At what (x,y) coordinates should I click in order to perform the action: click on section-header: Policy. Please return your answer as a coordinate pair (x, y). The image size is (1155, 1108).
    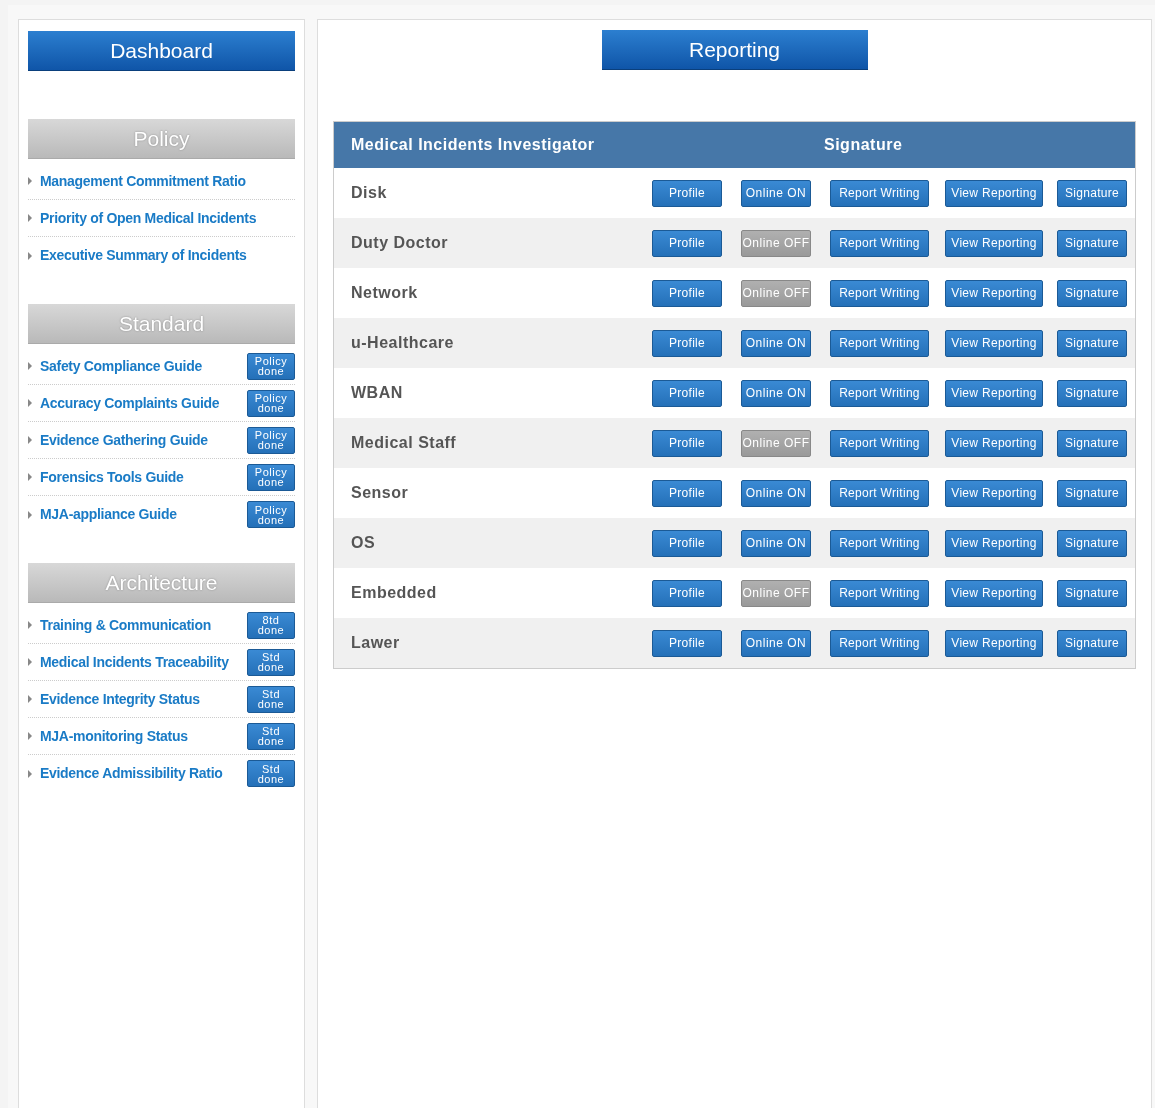
    Looking at the image, I should click on (161, 139).